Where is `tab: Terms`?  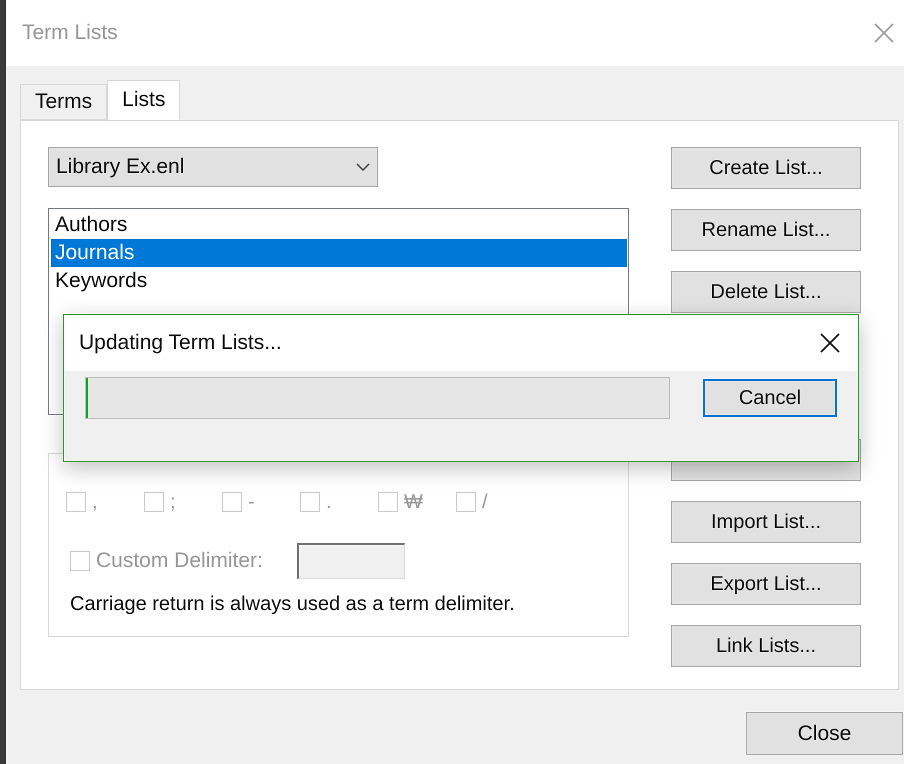 tab: Terms is located at coordinates (64, 102).